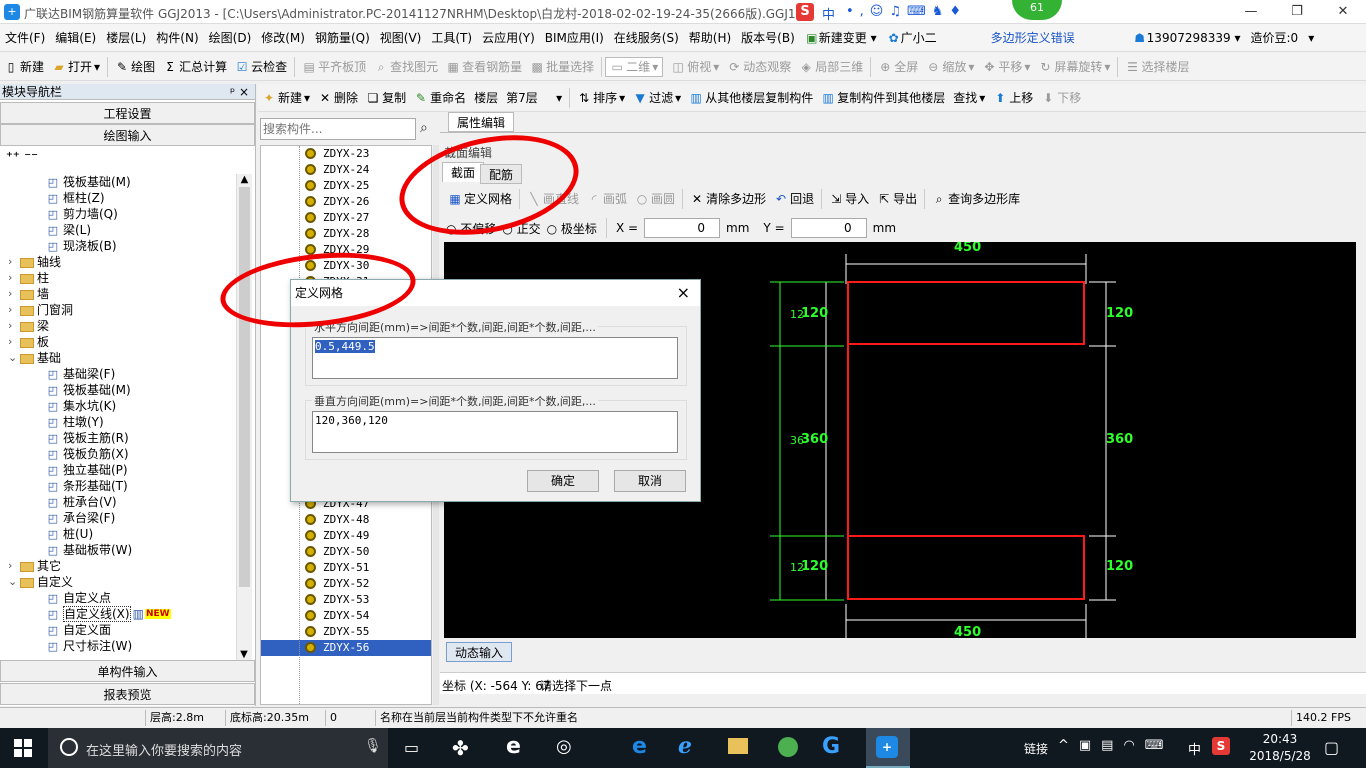 The height and width of the screenshot is (768, 1366). Describe the element at coordinates (127, 694) in the screenshot. I see `report-preview-button: 报表预览` at that location.